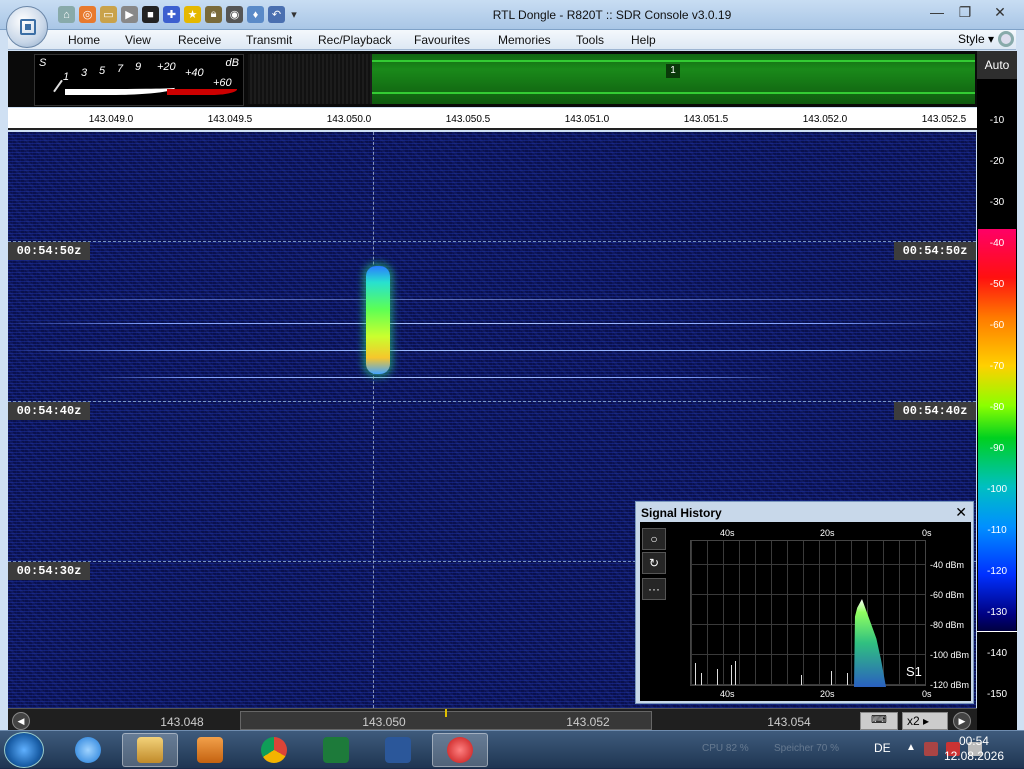  Describe the element at coordinates (492, 401) in the screenshot. I see `time-grid-line` at that location.